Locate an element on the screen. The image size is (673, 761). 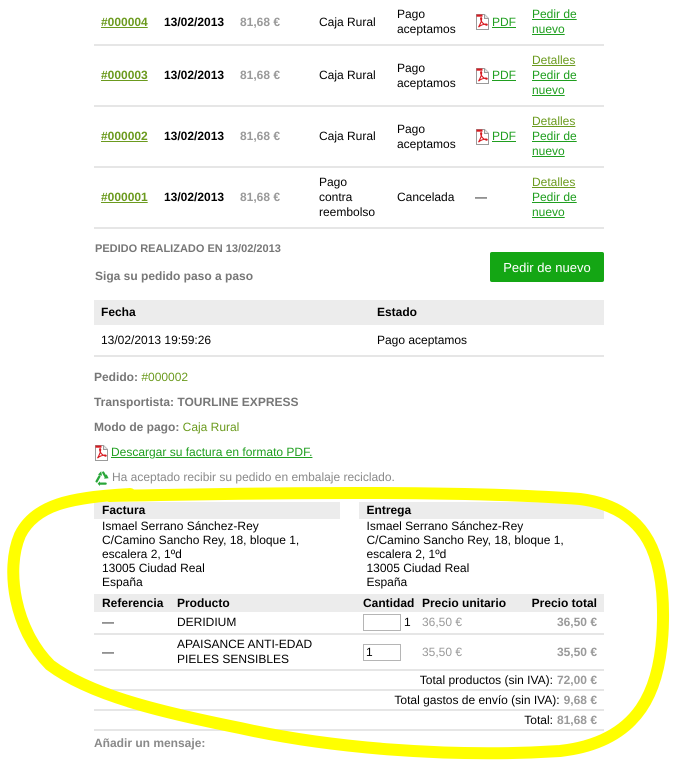
info-text: Transportista: TOURLINE EXPRESS is located at coordinates (196, 402).